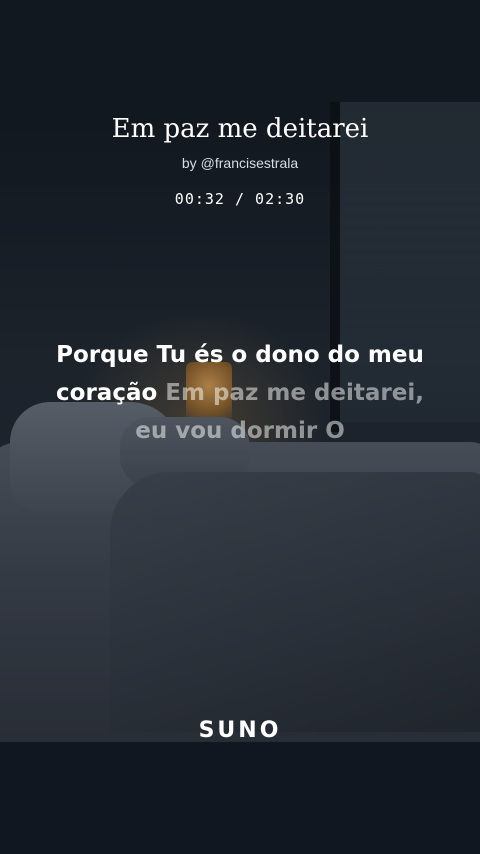 The width and height of the screenshot is (480, 854). What do you see at coordinates (240, 199) in the screenshot?
I see `playback-time: 00:32 / 02:30` at bounding box center [240, 199].